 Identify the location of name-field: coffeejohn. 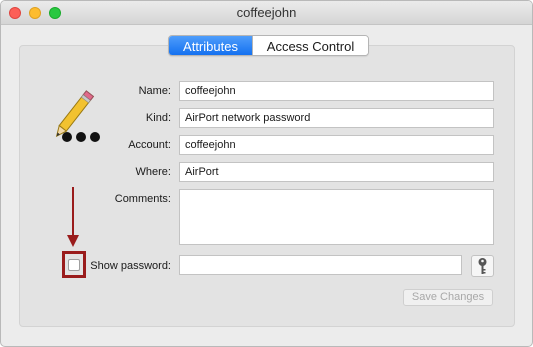
(336, 91).